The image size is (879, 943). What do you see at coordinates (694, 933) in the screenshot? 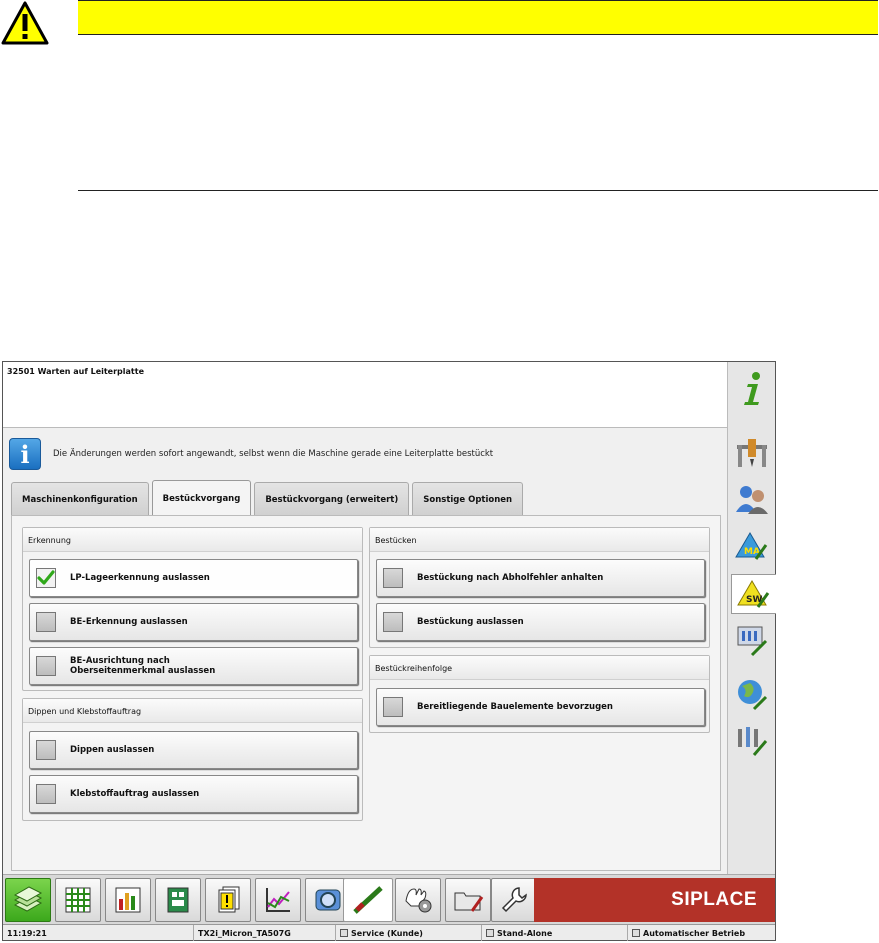
I see `status-operation-text: Automatischer Betrieb` at bounding box center [694, 933].